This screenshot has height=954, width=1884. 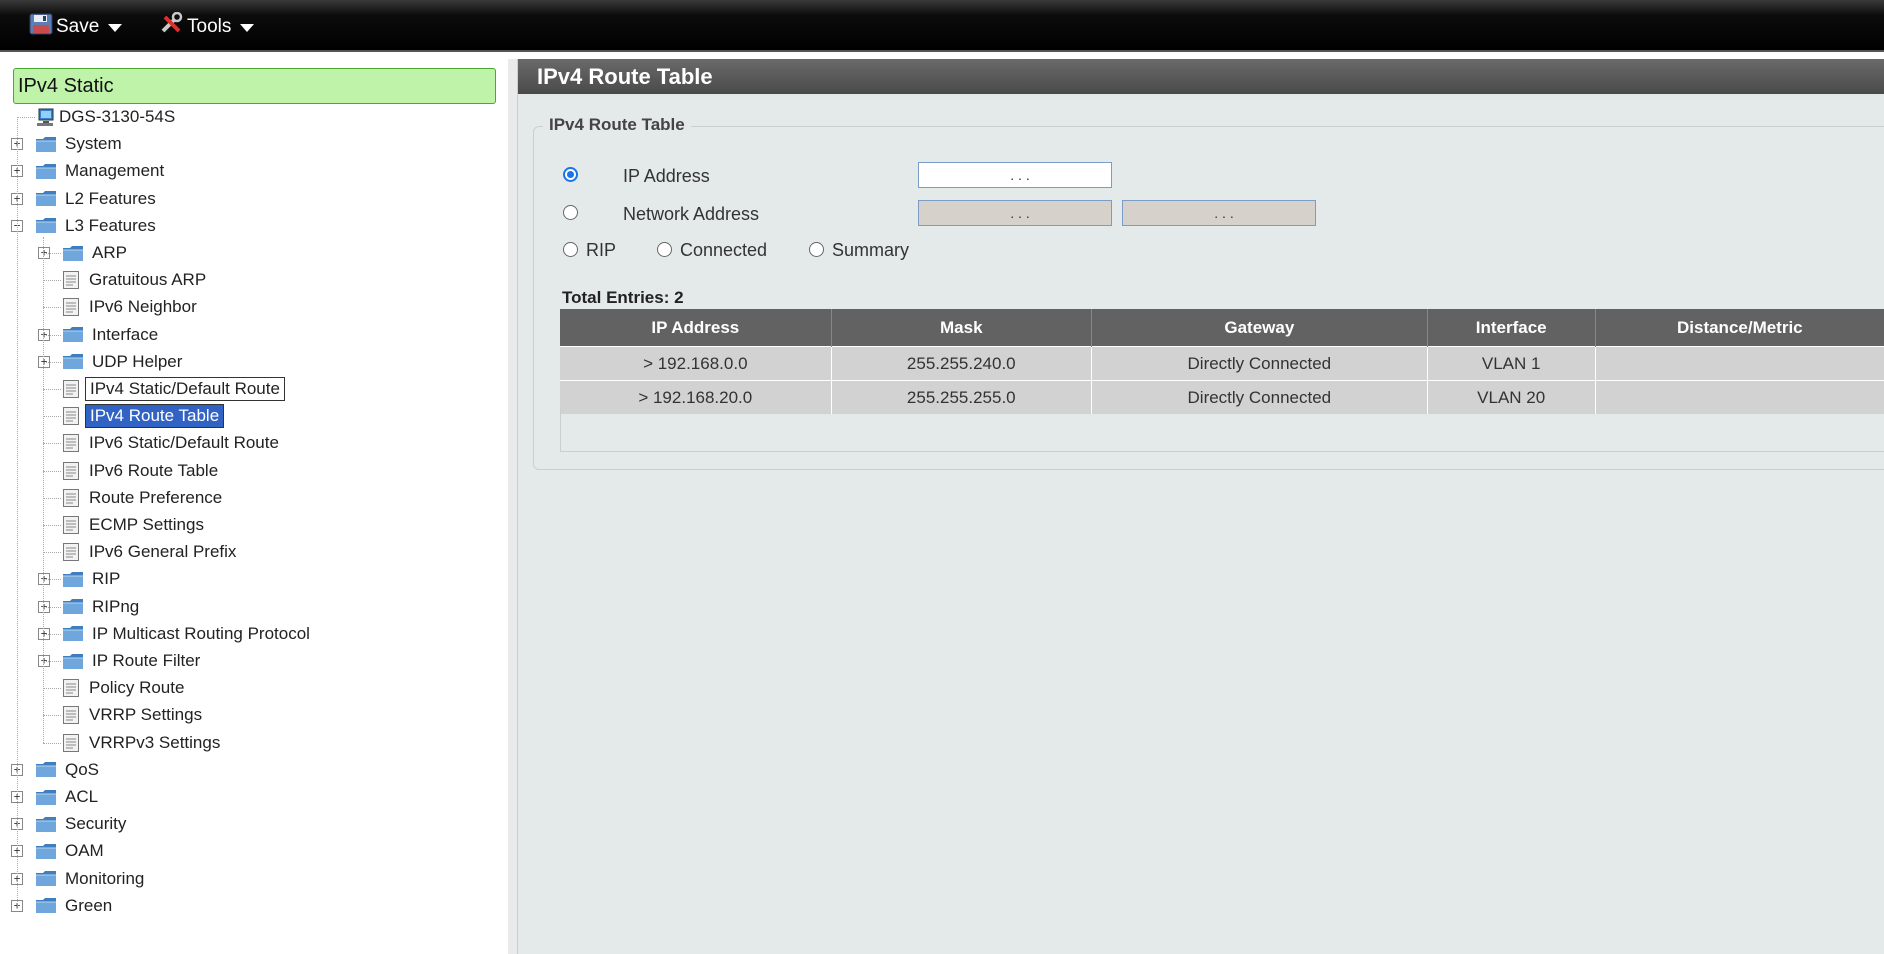 I want to click on tree-root-device: DGS-3130-54S, so click(x=107, y=117).